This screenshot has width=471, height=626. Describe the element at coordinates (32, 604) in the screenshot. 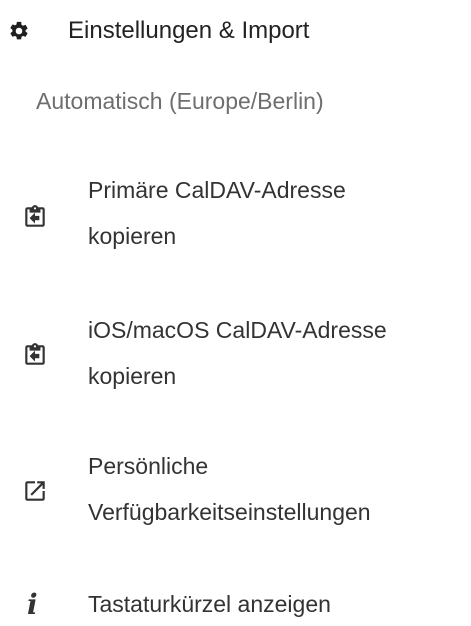

I see `info-icon: i` at that location.